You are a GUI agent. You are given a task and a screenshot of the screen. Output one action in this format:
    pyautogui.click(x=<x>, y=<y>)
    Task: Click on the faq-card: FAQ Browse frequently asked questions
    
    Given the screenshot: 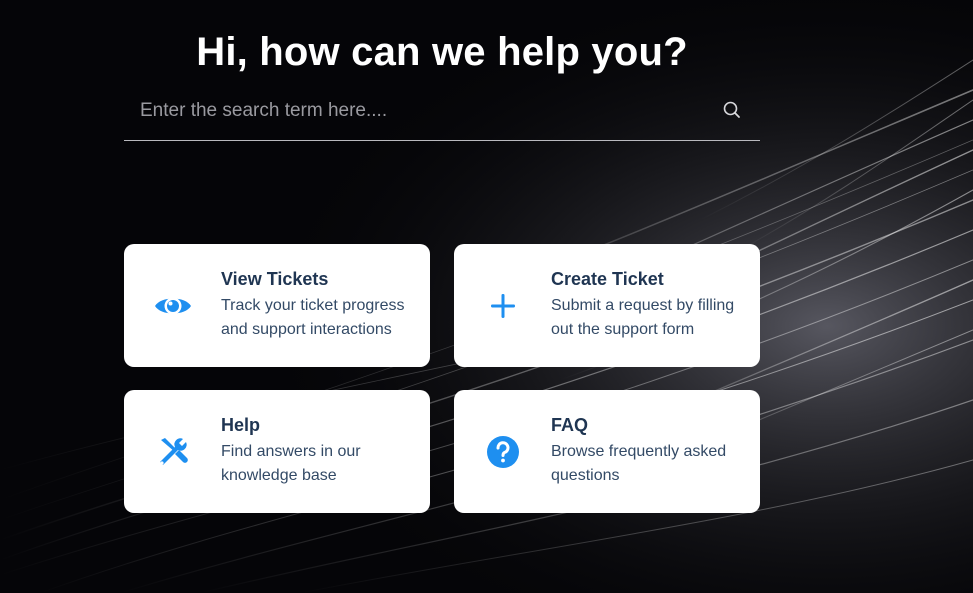 What is the action you would take?
    pyautogui.click(x=607, y=451)
    